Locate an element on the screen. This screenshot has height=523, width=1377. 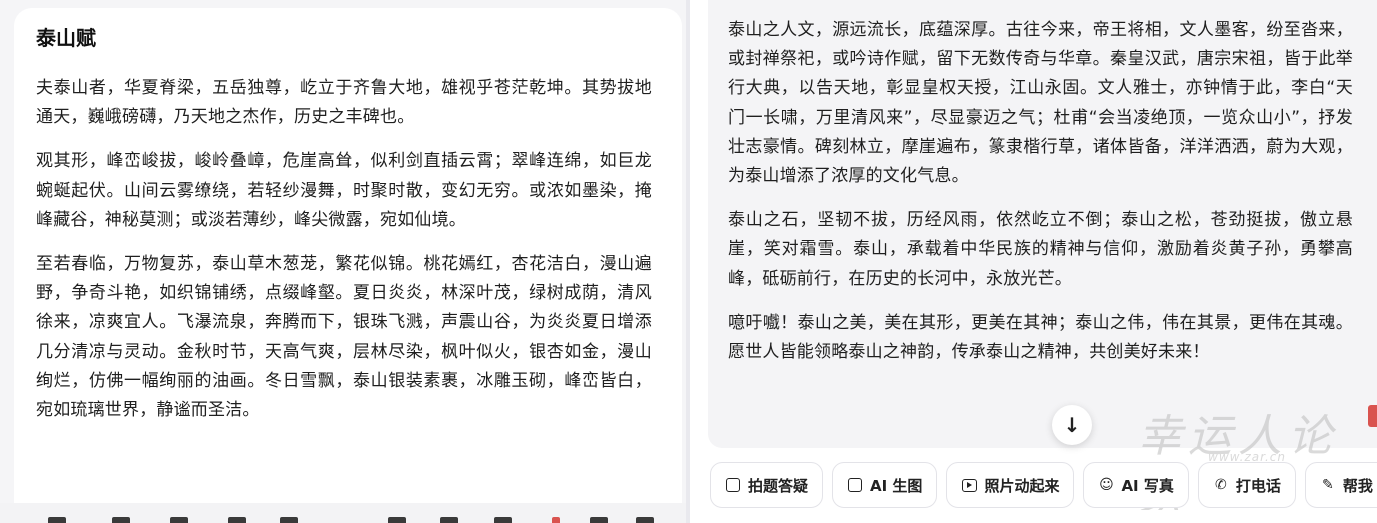
poem-title: 泰山赋 is located at coordinates (66, 38).